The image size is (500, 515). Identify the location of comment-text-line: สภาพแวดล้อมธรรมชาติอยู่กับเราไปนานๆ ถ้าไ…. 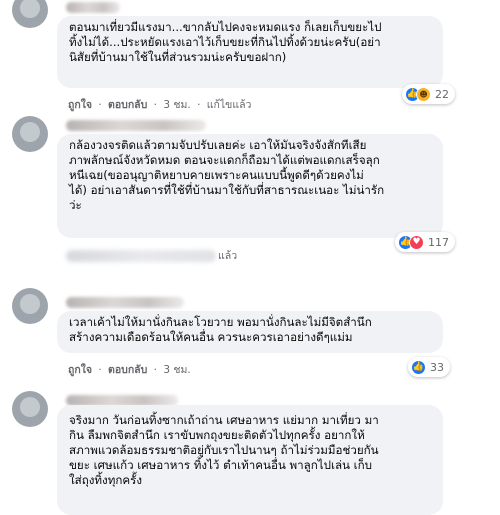
(224, 450).